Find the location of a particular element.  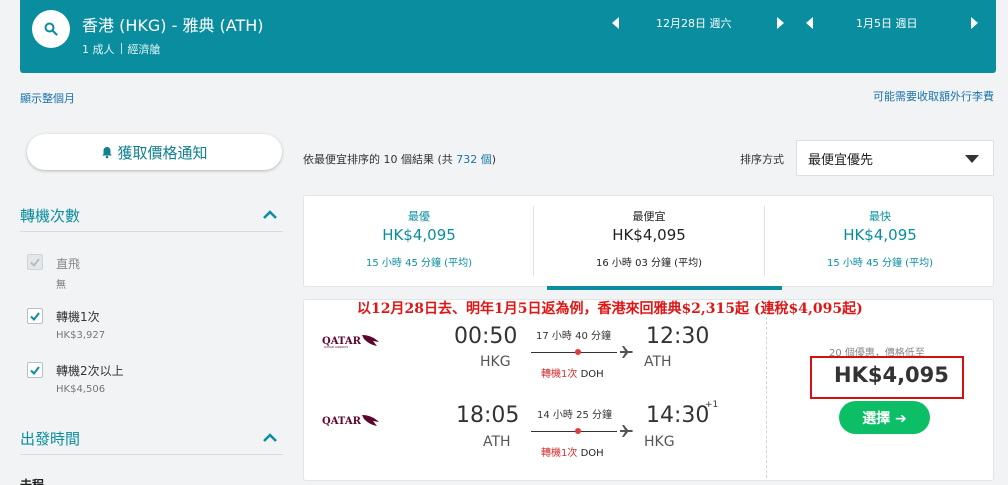

stops-option-label: 轉機2次以上 is located at coordinates (90, 371).